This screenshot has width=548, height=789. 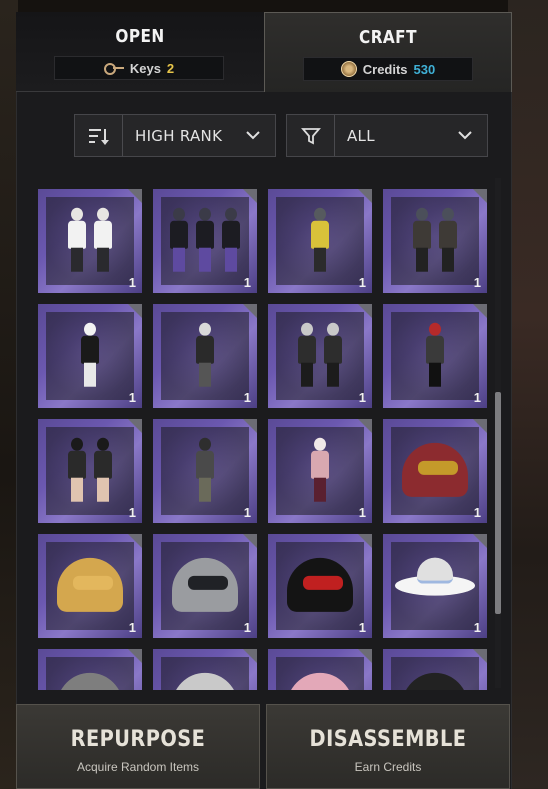 I want to click on funnel-icon, so click(x=311, y=135).